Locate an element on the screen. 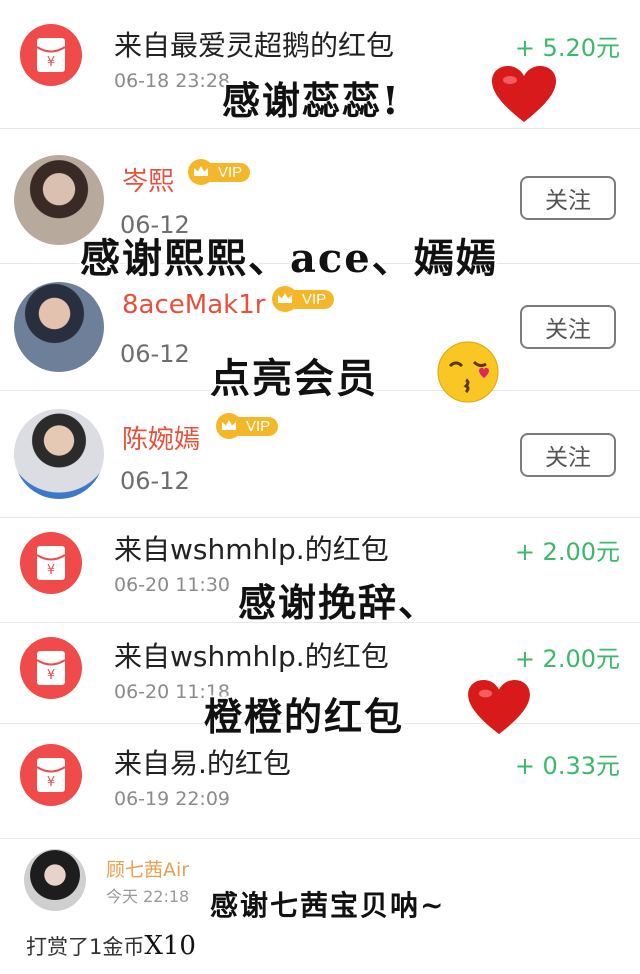 The height and width of the screenshot is (974, 640). caption-thanks-2: 感谢熙熙、ace、嫣嫣 is located at coordinates (289, 258).